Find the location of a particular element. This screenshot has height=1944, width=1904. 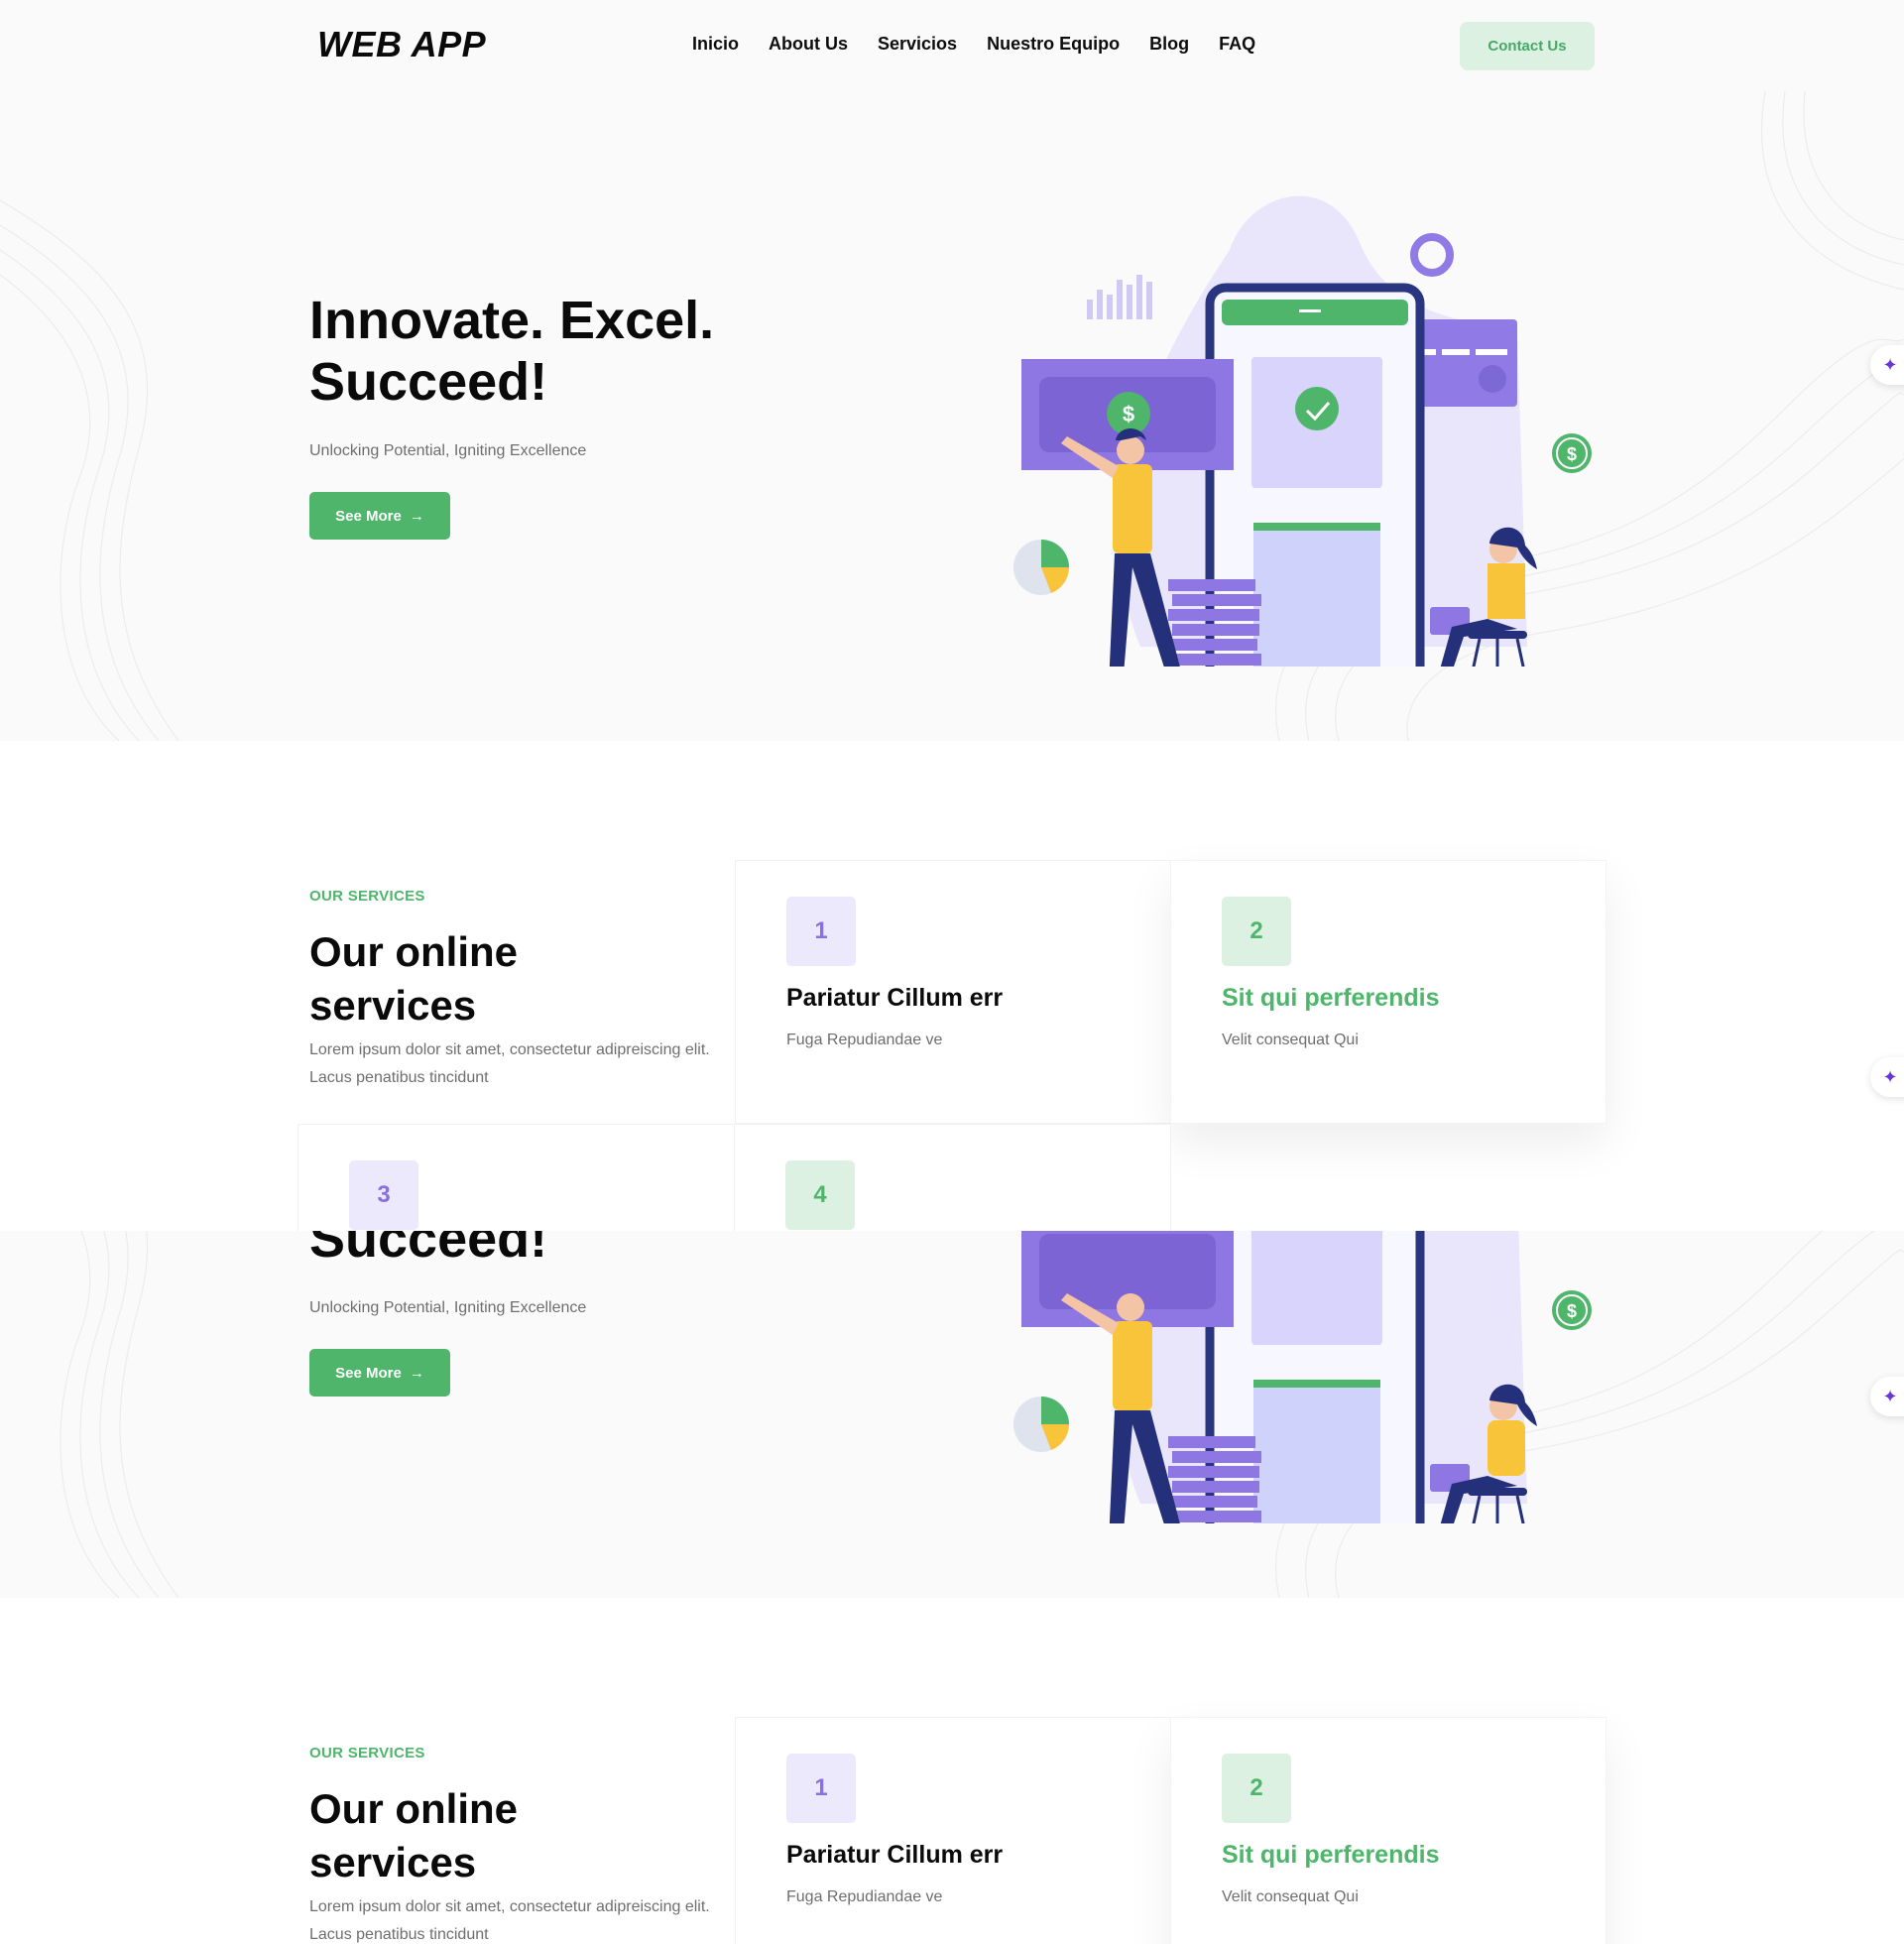

service-number-4: 4 is located at coordinates (820, 1195).